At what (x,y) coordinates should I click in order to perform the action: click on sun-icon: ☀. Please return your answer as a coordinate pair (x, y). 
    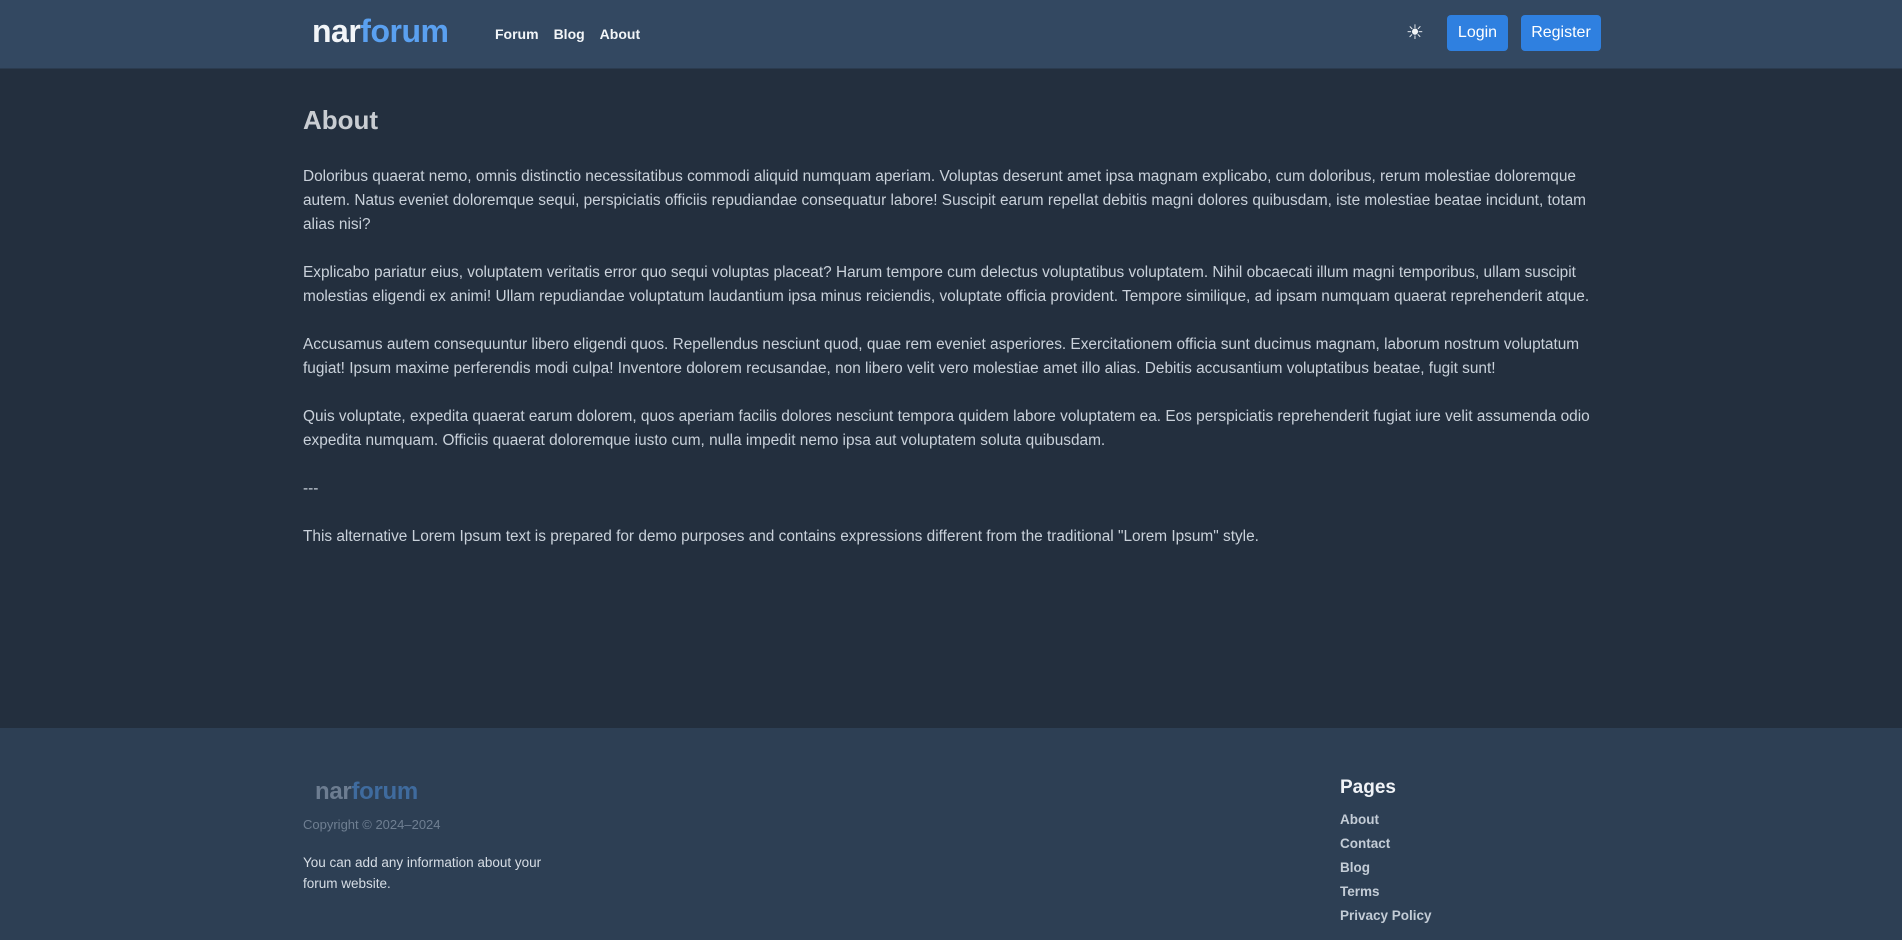
    Looking at the image, I should click on (1415, 33).